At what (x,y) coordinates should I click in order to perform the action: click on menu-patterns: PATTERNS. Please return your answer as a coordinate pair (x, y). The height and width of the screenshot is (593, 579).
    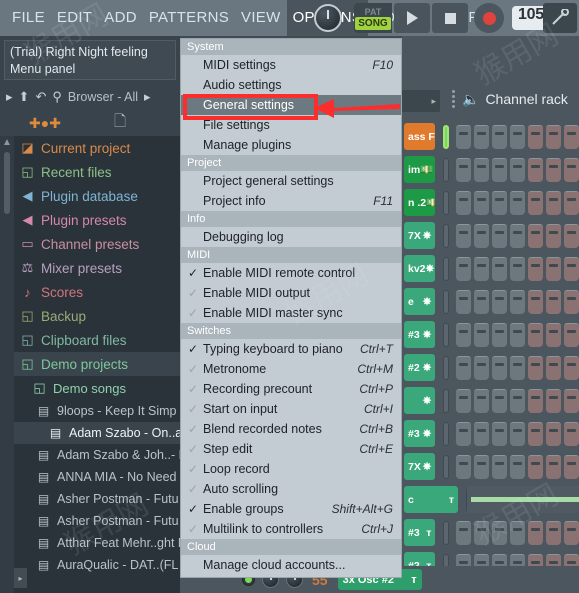
    Looking at the image, I should click on (189, 18).